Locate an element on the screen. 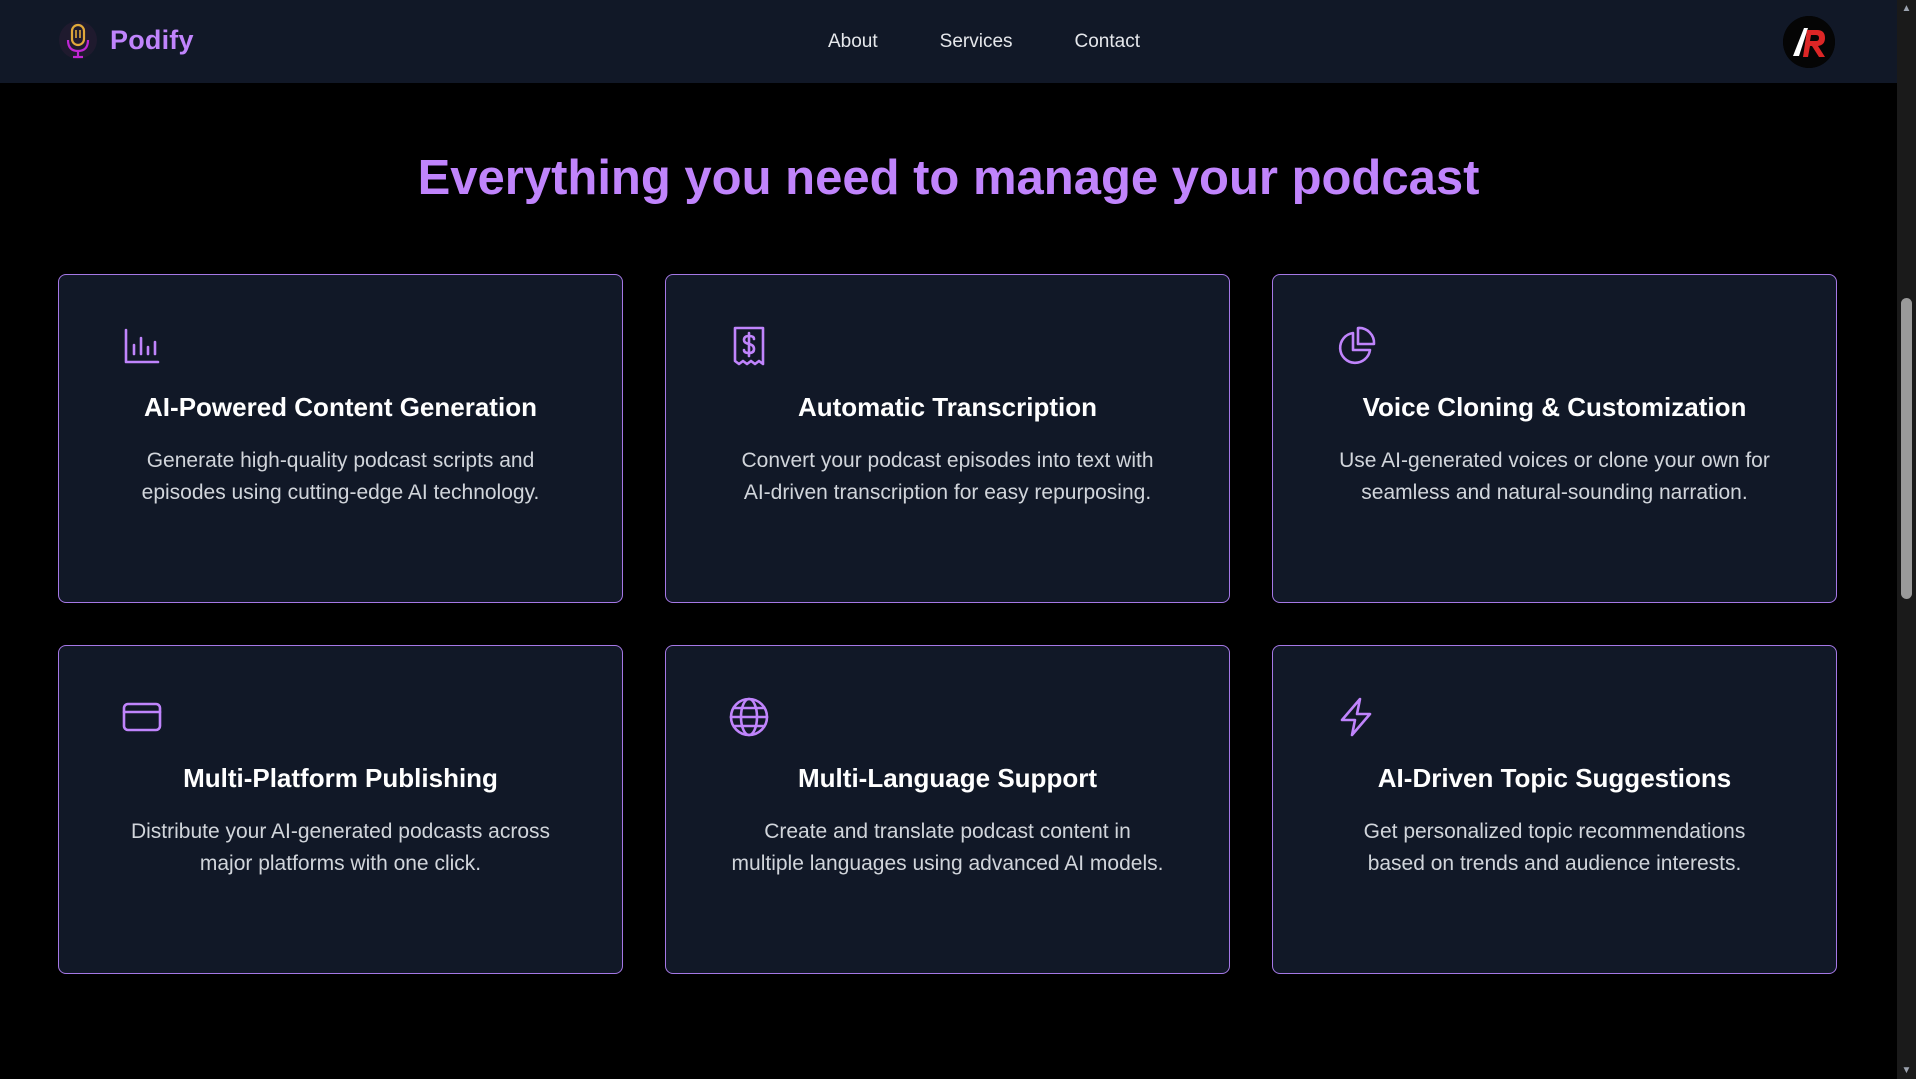 This screenshot has height=1079, width=1916. feature-title: AI-Powered Content Generation is located at coordinates (340, 407).